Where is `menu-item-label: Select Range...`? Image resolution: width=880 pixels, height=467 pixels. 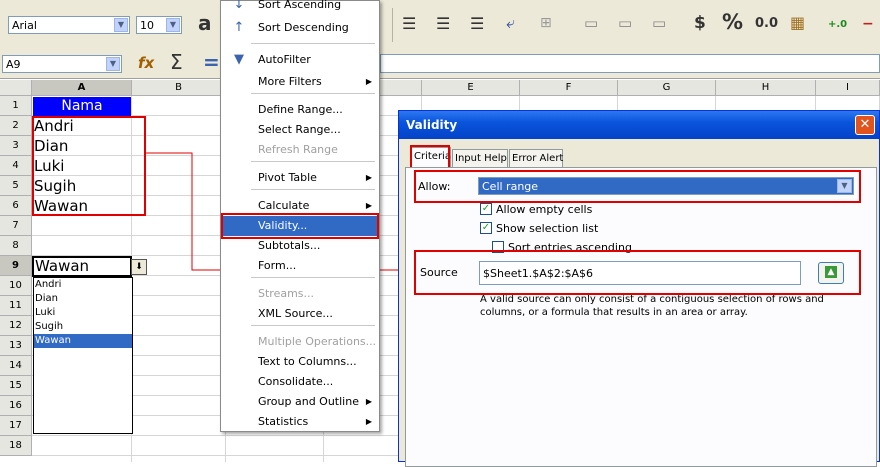 menu-item-label: Select Range... is located at coordinates (299, 129).